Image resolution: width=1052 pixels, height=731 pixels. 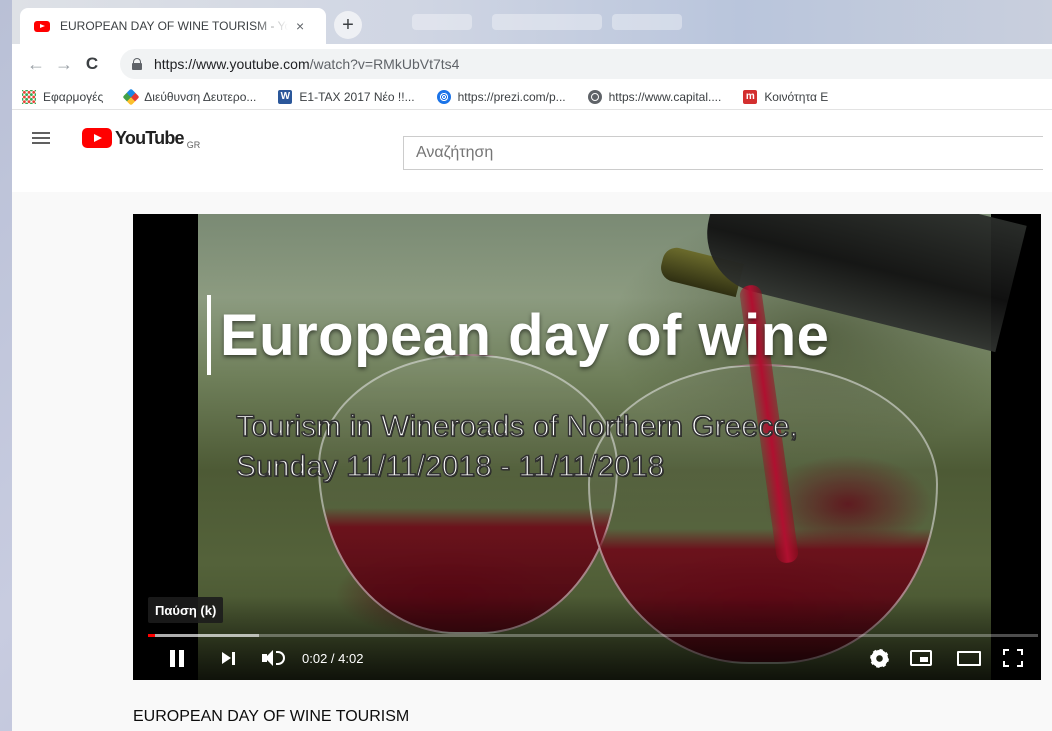 I want to click on video-title: EUROPEAN DAY OF WINE TOURISM, so click(x=271, y=716).